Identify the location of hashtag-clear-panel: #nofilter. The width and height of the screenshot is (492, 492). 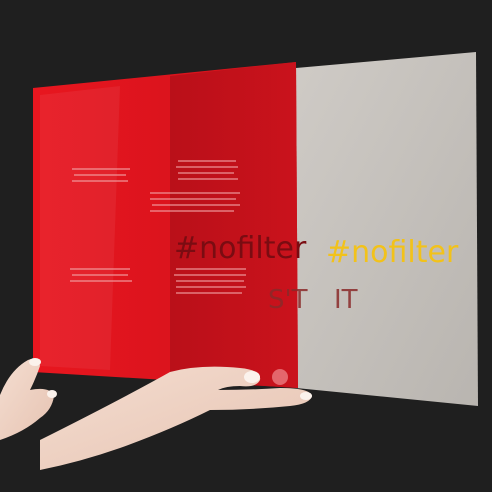
(392, 252).